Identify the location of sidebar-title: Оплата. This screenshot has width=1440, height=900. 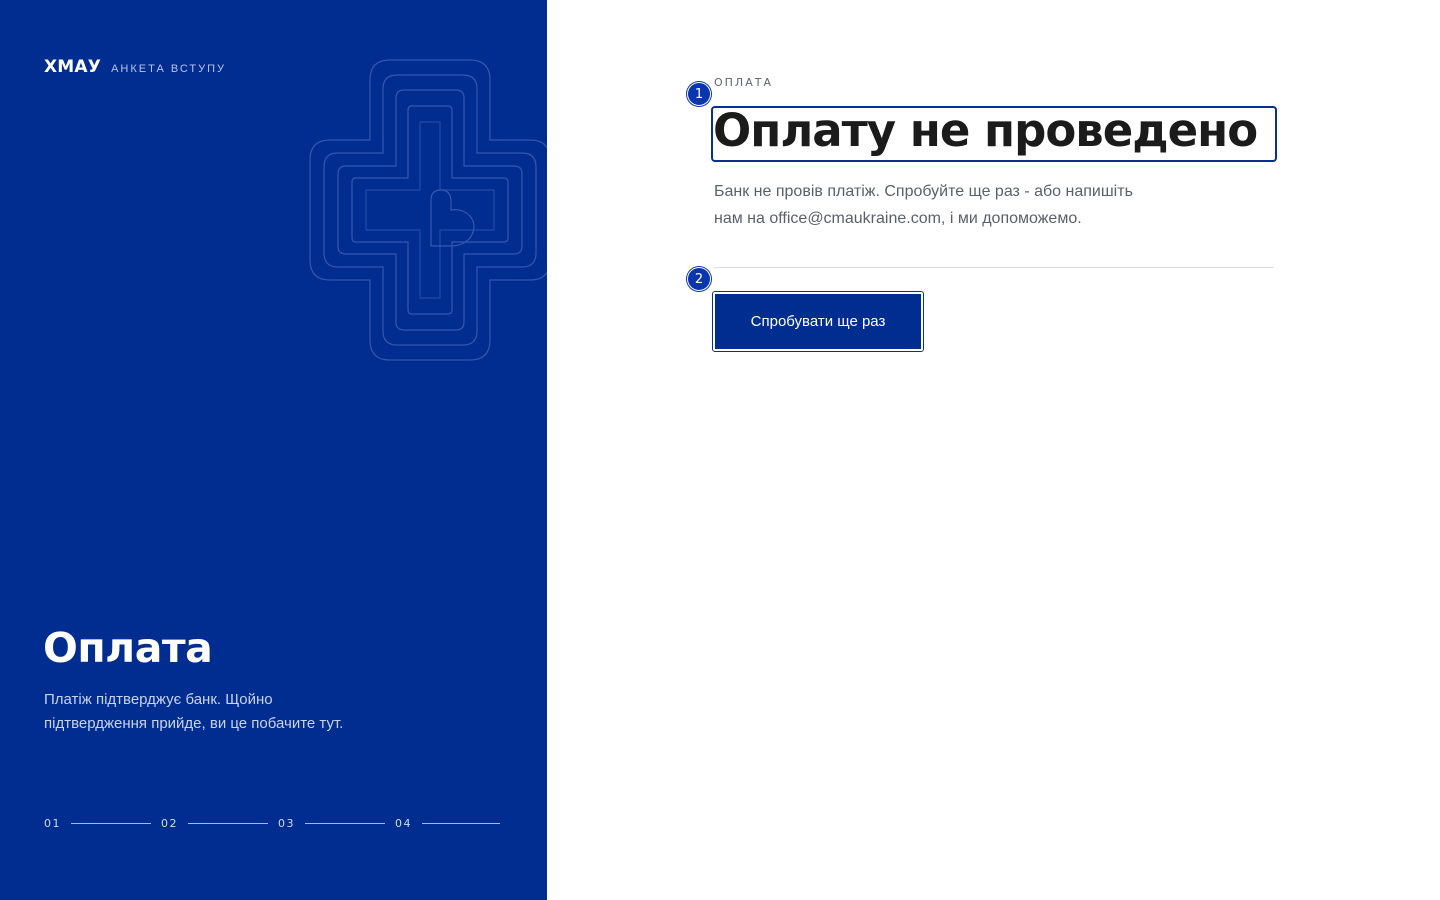
(128, 648).